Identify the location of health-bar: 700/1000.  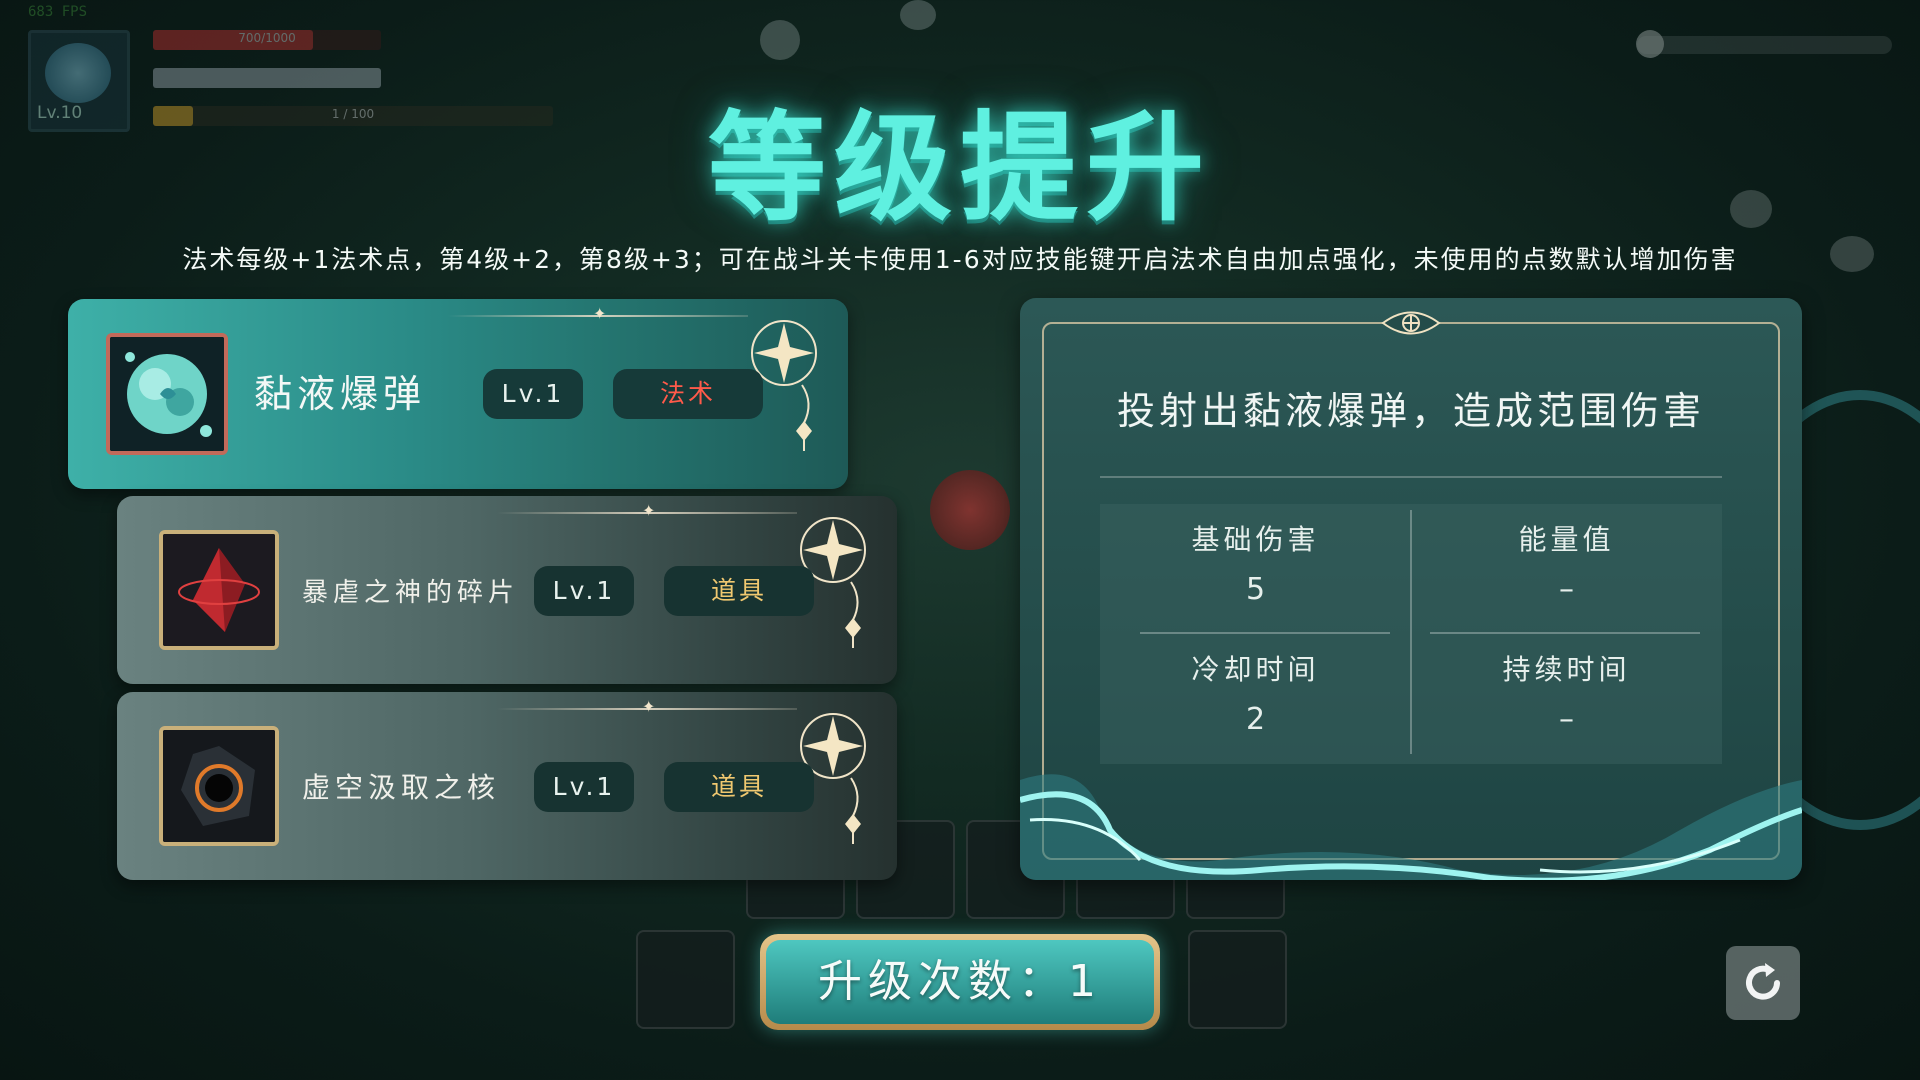
(267, 40).